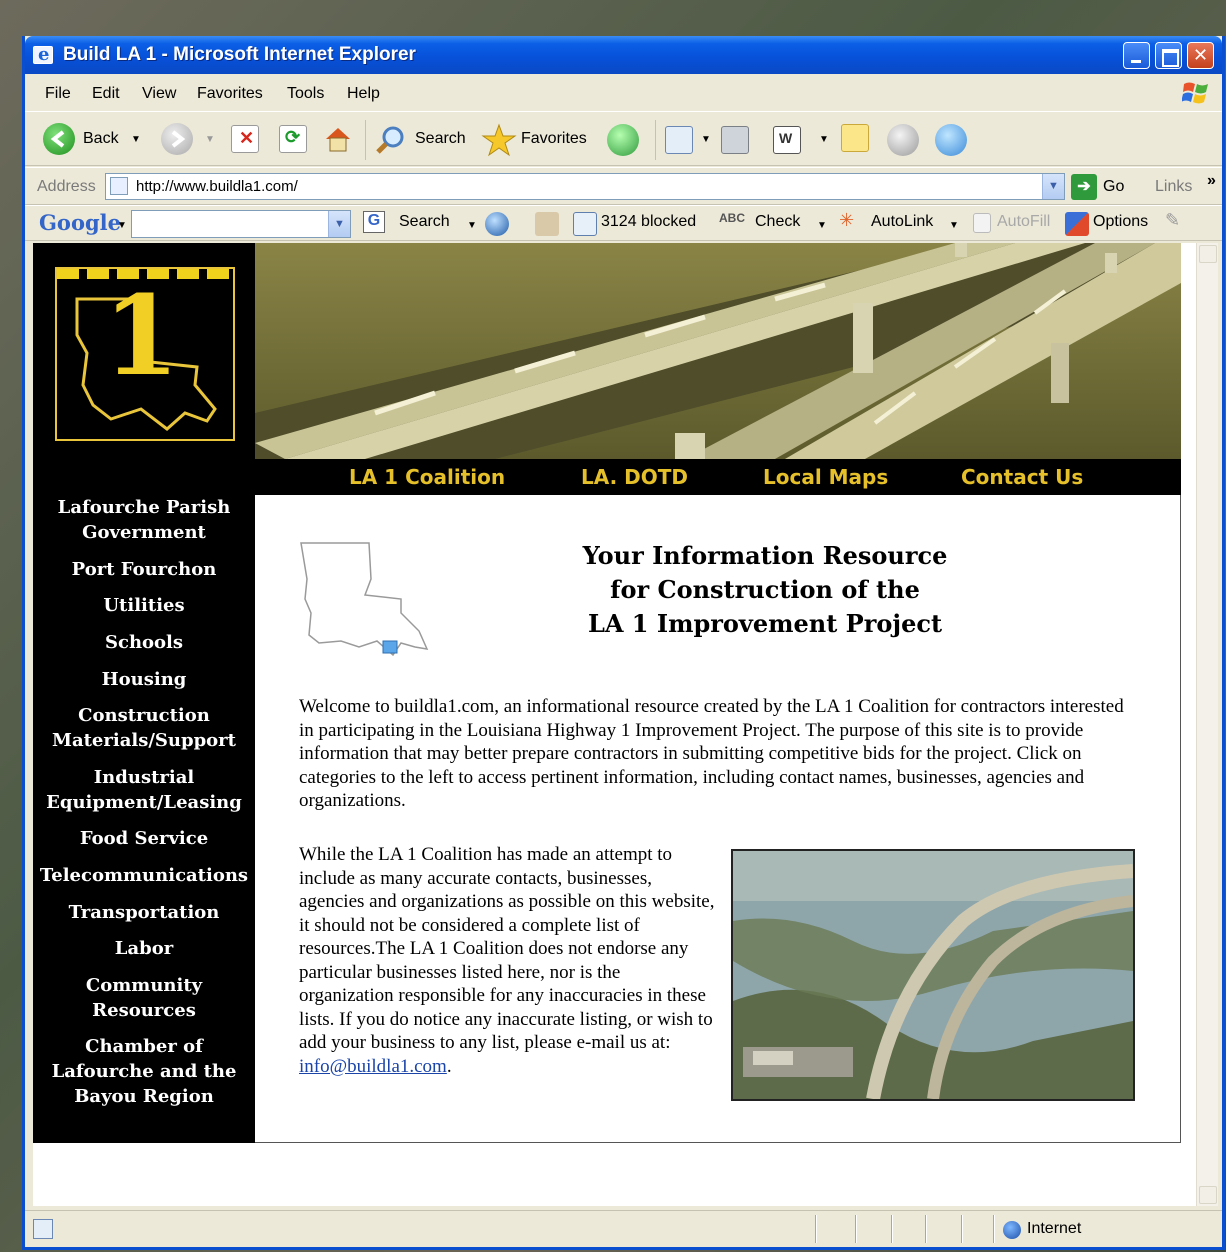  What do you see at coordinates (245, 139) in the screenshot?
I see `stop-icon: ✕` at bounding box center [245, 139].